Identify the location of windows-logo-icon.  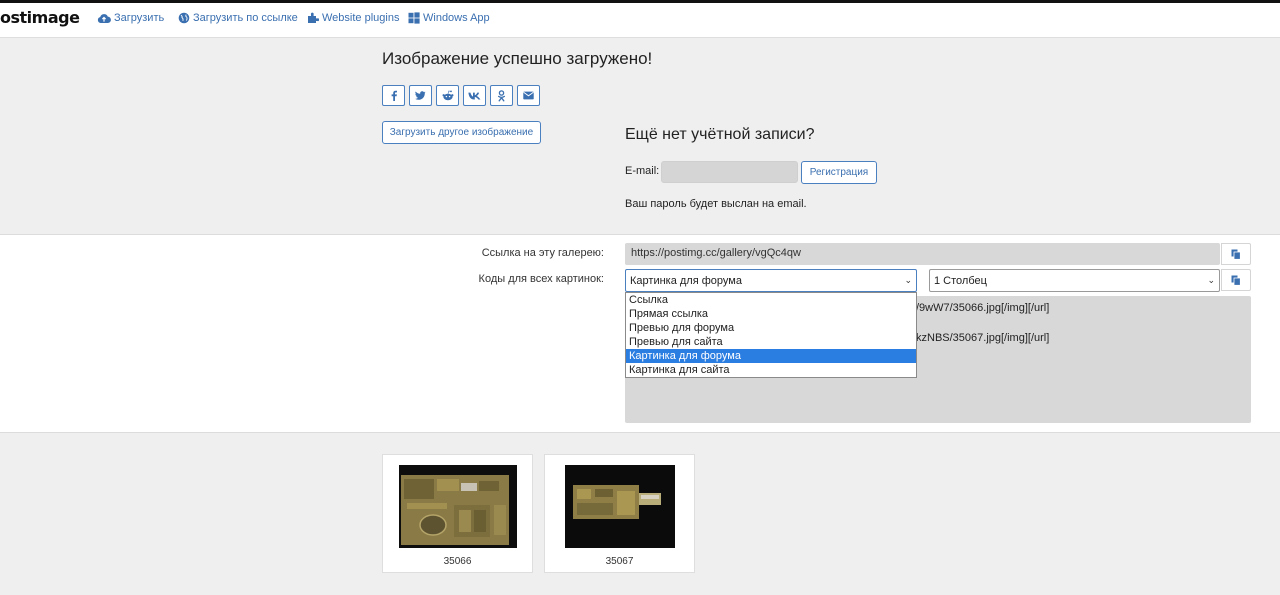
(414, 18).